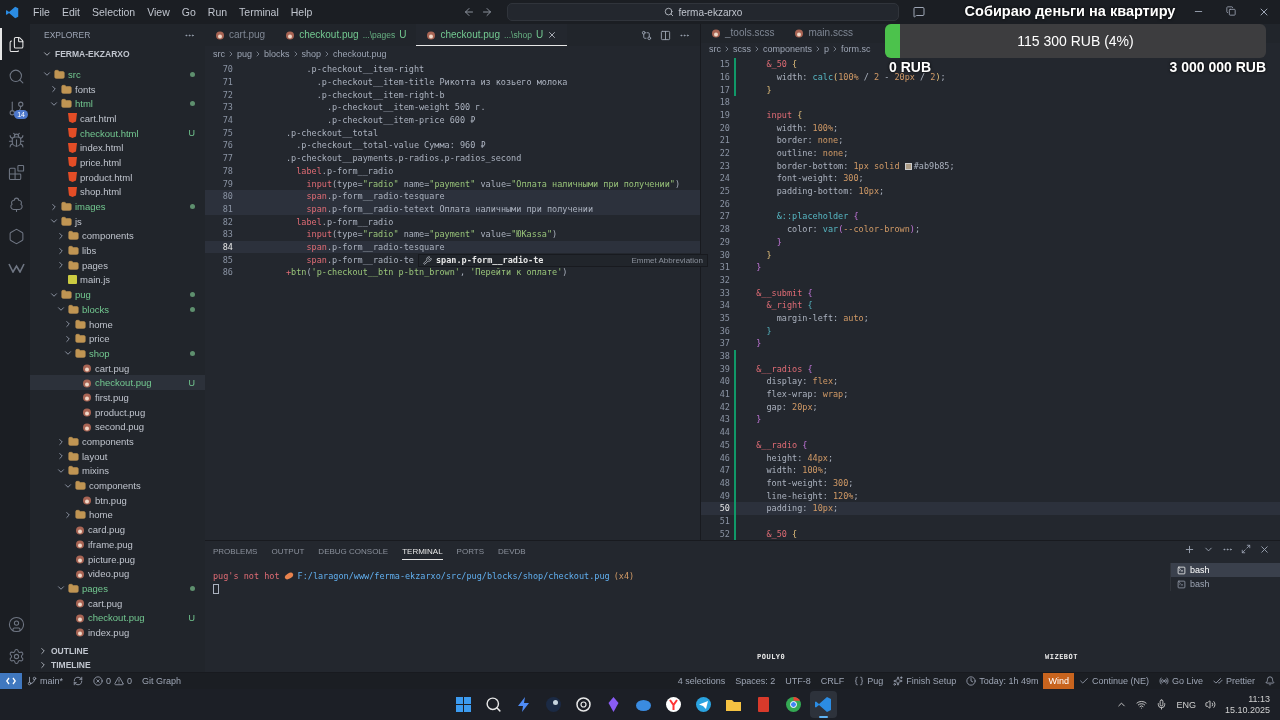  Describe the element at coordinates (1186, 704) in the screenshot. I see `language-indicator: ENG` at that location.